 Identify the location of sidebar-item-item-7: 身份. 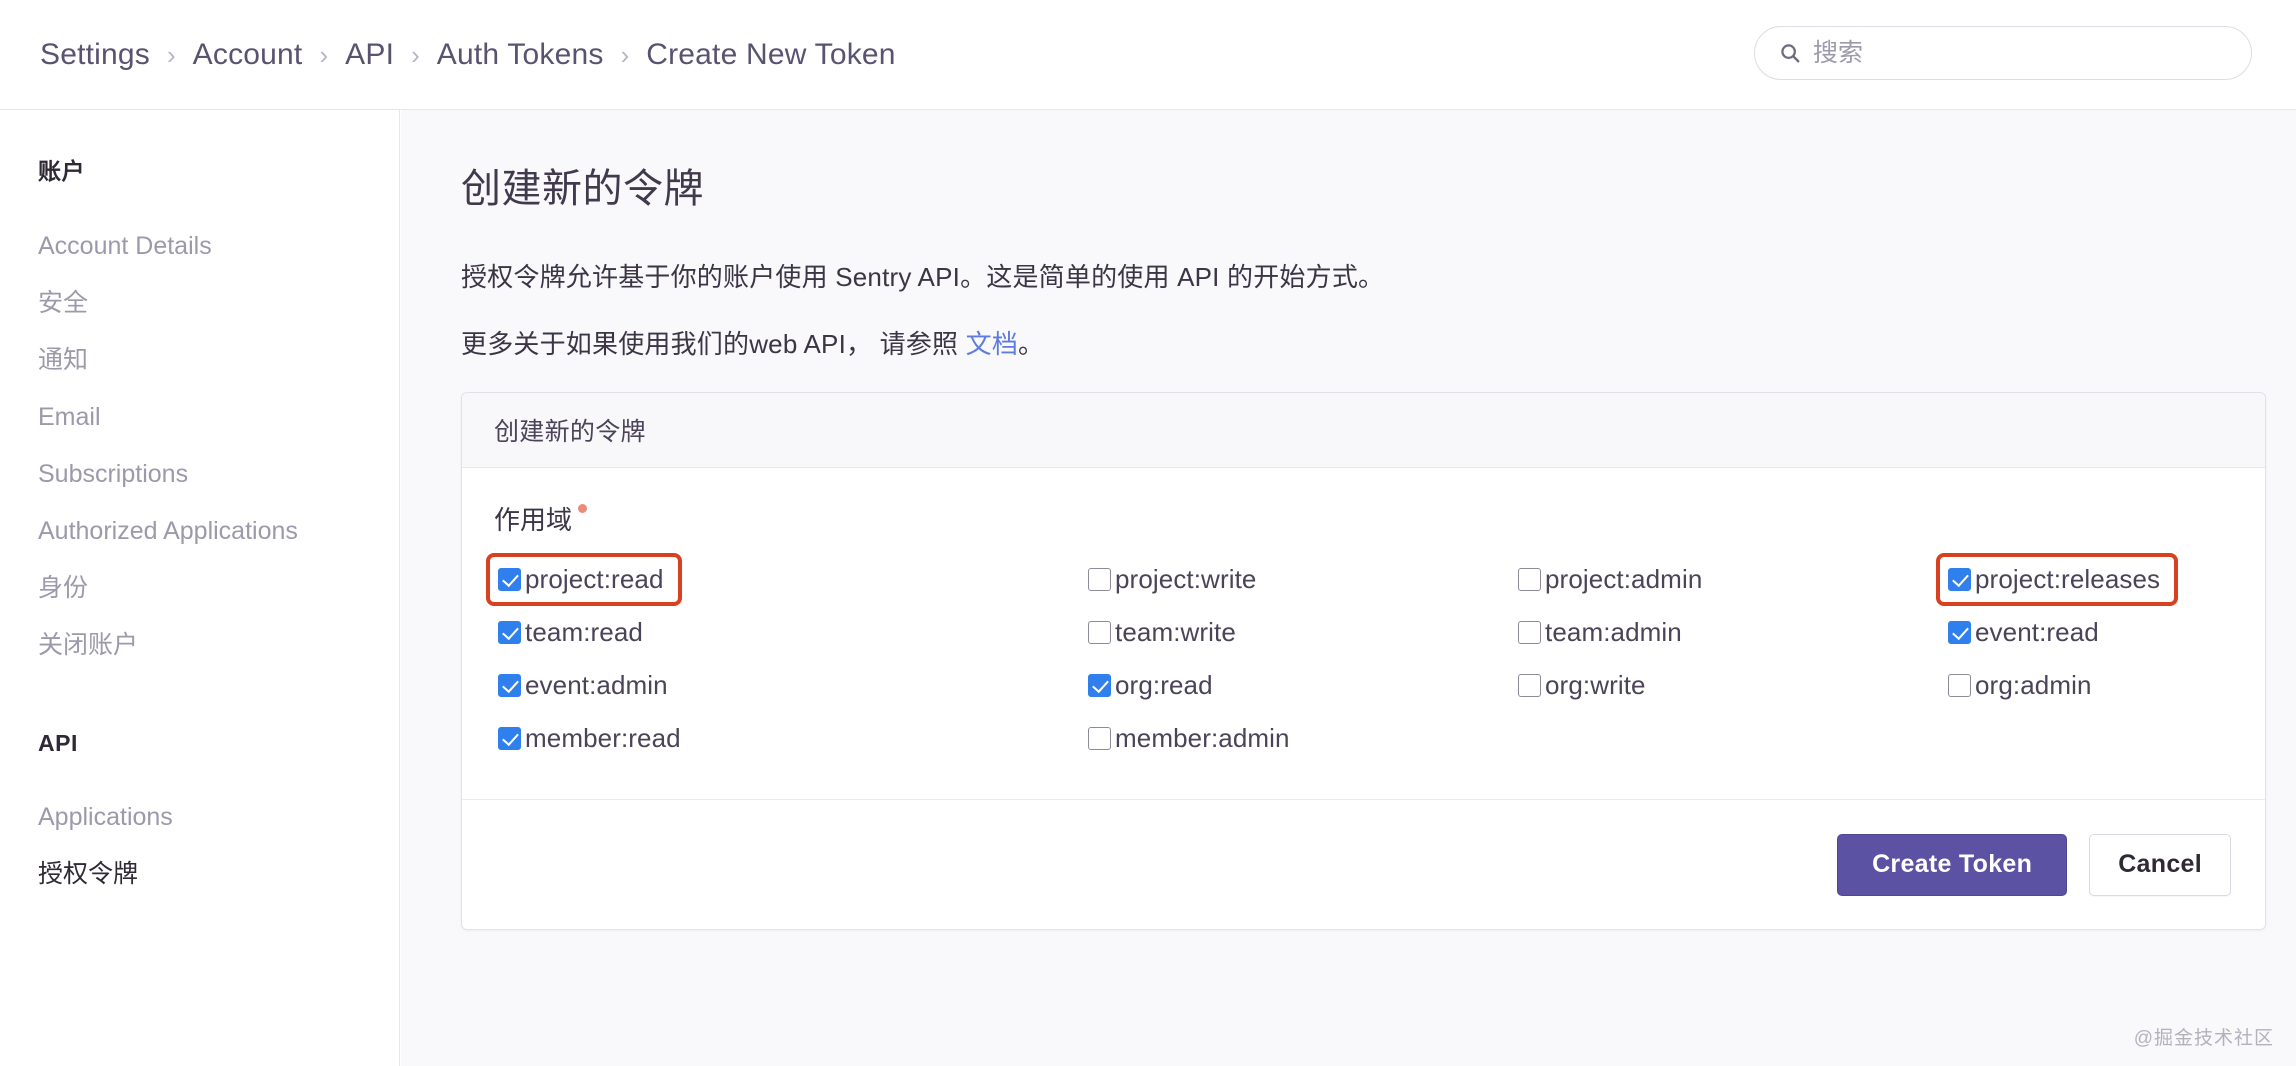
(199, 588).